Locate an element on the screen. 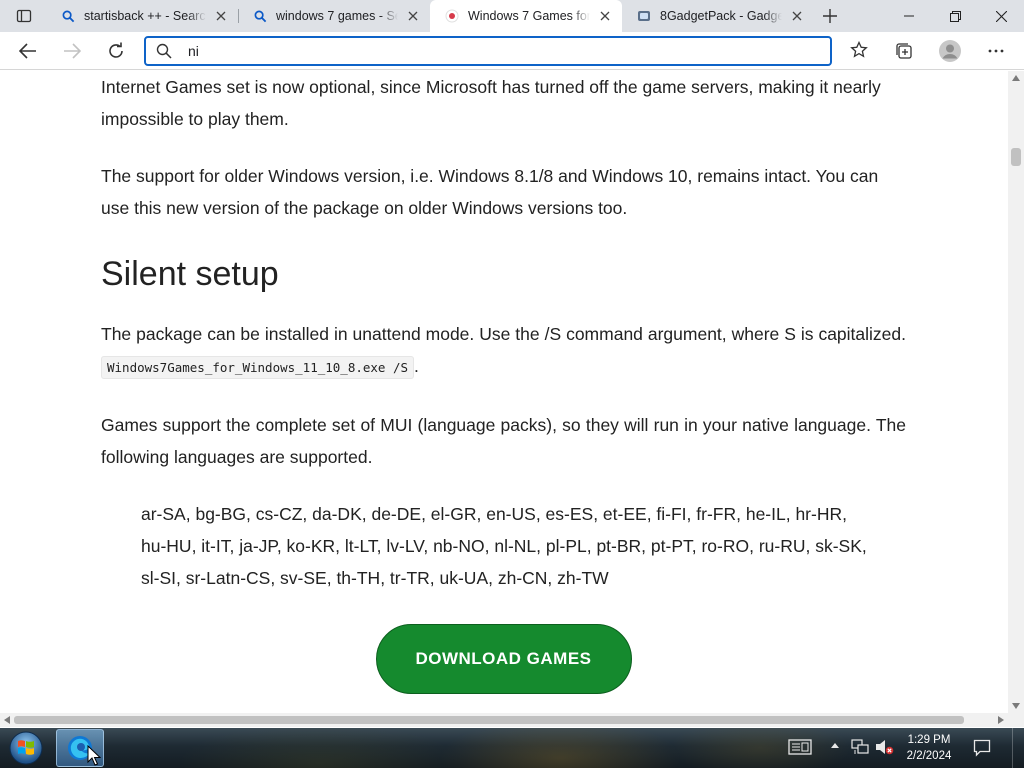  settings-menu-button is located at coordinates (996, 51).